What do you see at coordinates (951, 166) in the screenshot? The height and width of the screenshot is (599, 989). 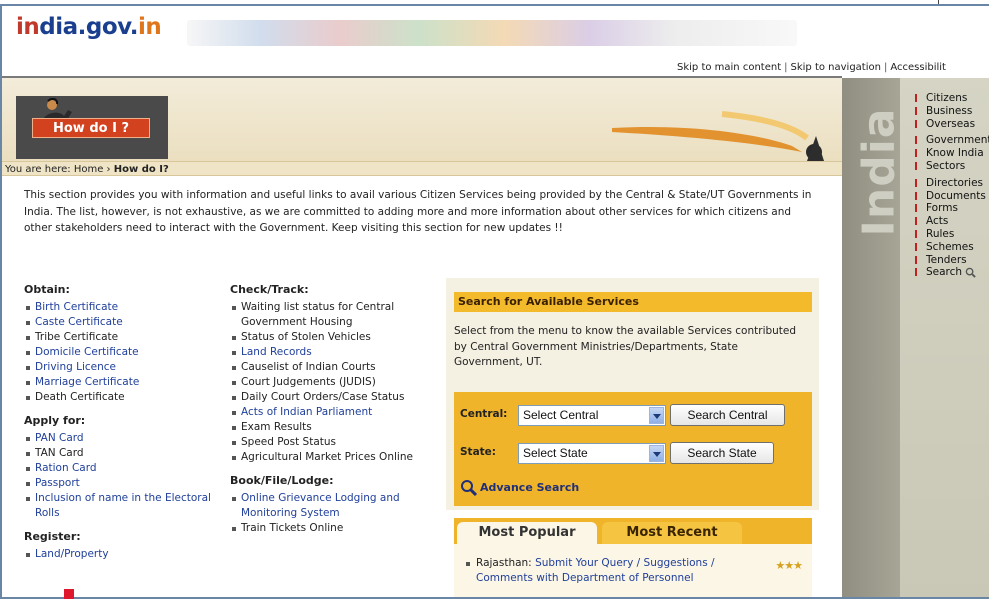 I see `sidebar-item-sectors: Sectors` at bounding box center [951, 166].